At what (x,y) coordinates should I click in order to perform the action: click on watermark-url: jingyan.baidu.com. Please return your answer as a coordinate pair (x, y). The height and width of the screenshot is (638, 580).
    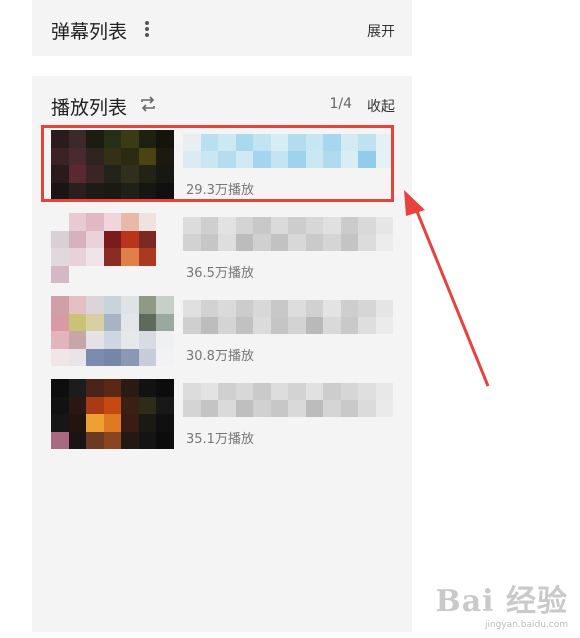
    Looking at the image, I should click on (526, 625).